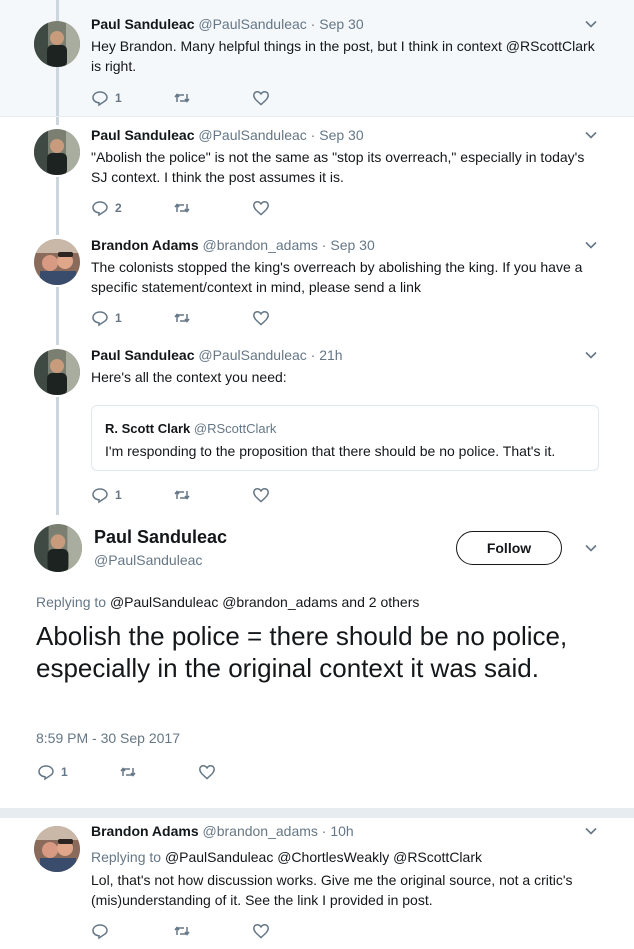 Image resolution: width=634 pixels, height=949 pixels. I want to click on reply-button: 2, so click(106, 208).